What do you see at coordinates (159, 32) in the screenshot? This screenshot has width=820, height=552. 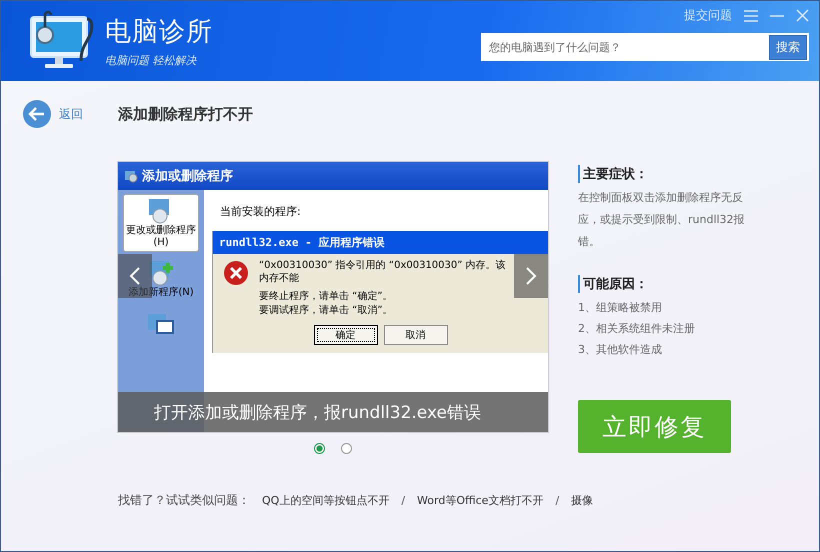 I see `app-name: 电脑诊所` at bounding box center [159, 32].